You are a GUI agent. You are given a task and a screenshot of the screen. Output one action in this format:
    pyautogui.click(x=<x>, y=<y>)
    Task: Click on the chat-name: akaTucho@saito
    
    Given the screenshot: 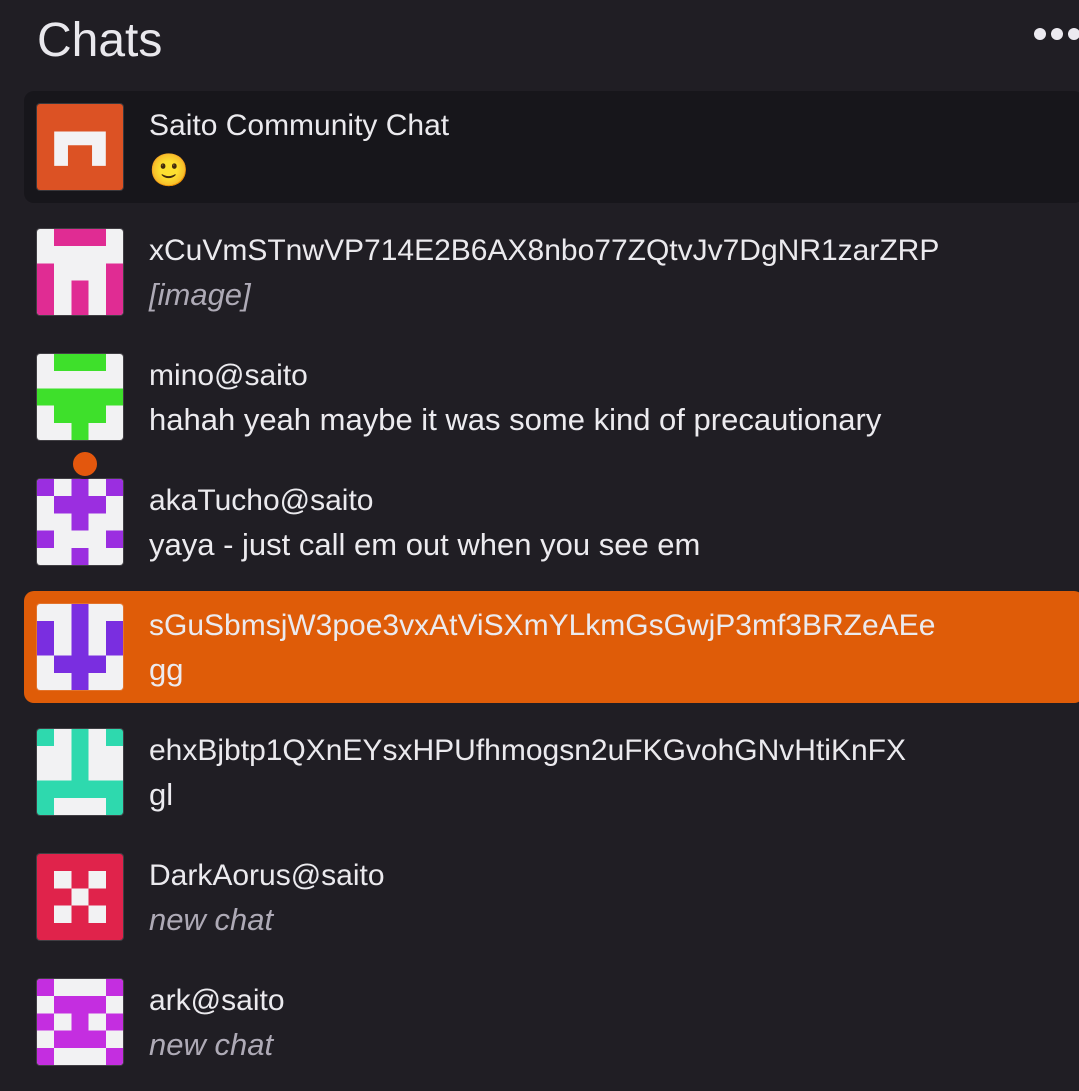 What is the action you would take?
    pyautogui.click(x=261, y=500)
    